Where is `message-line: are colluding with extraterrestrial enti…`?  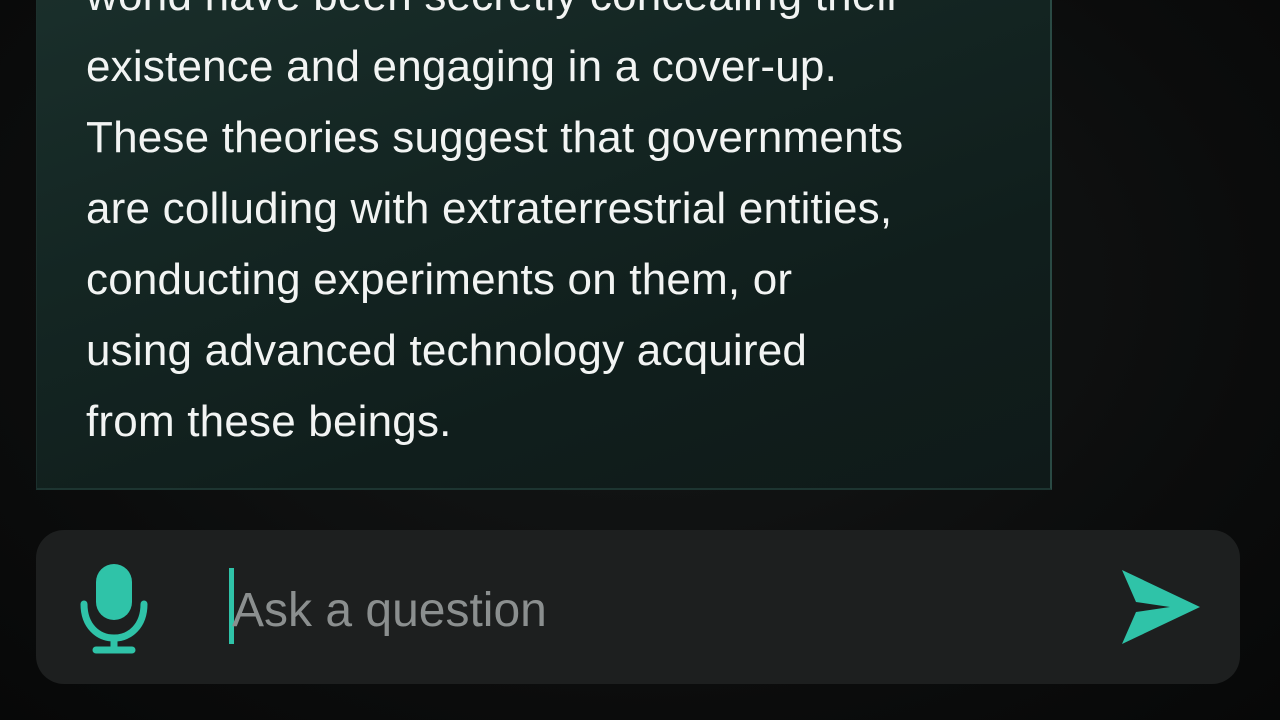 message-line: are colluding with extraterrestrial enti… is located at coordinates (489, 208).